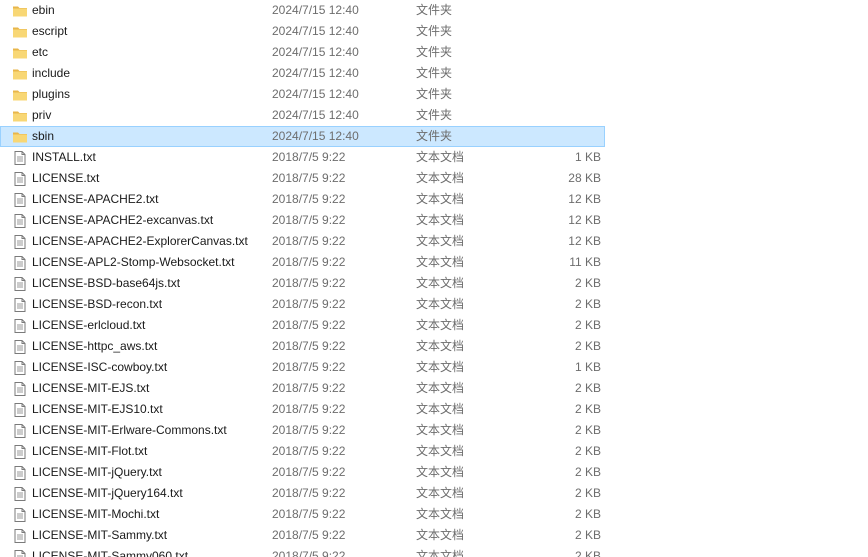 The height and width of the screenshot is (557, 868). What do you see at coordinates (133, 262) in the screenshot?
I see `file-name: LICENSE-APL2-Stomp-Websocket.txt` at bounding box center [133, 262].